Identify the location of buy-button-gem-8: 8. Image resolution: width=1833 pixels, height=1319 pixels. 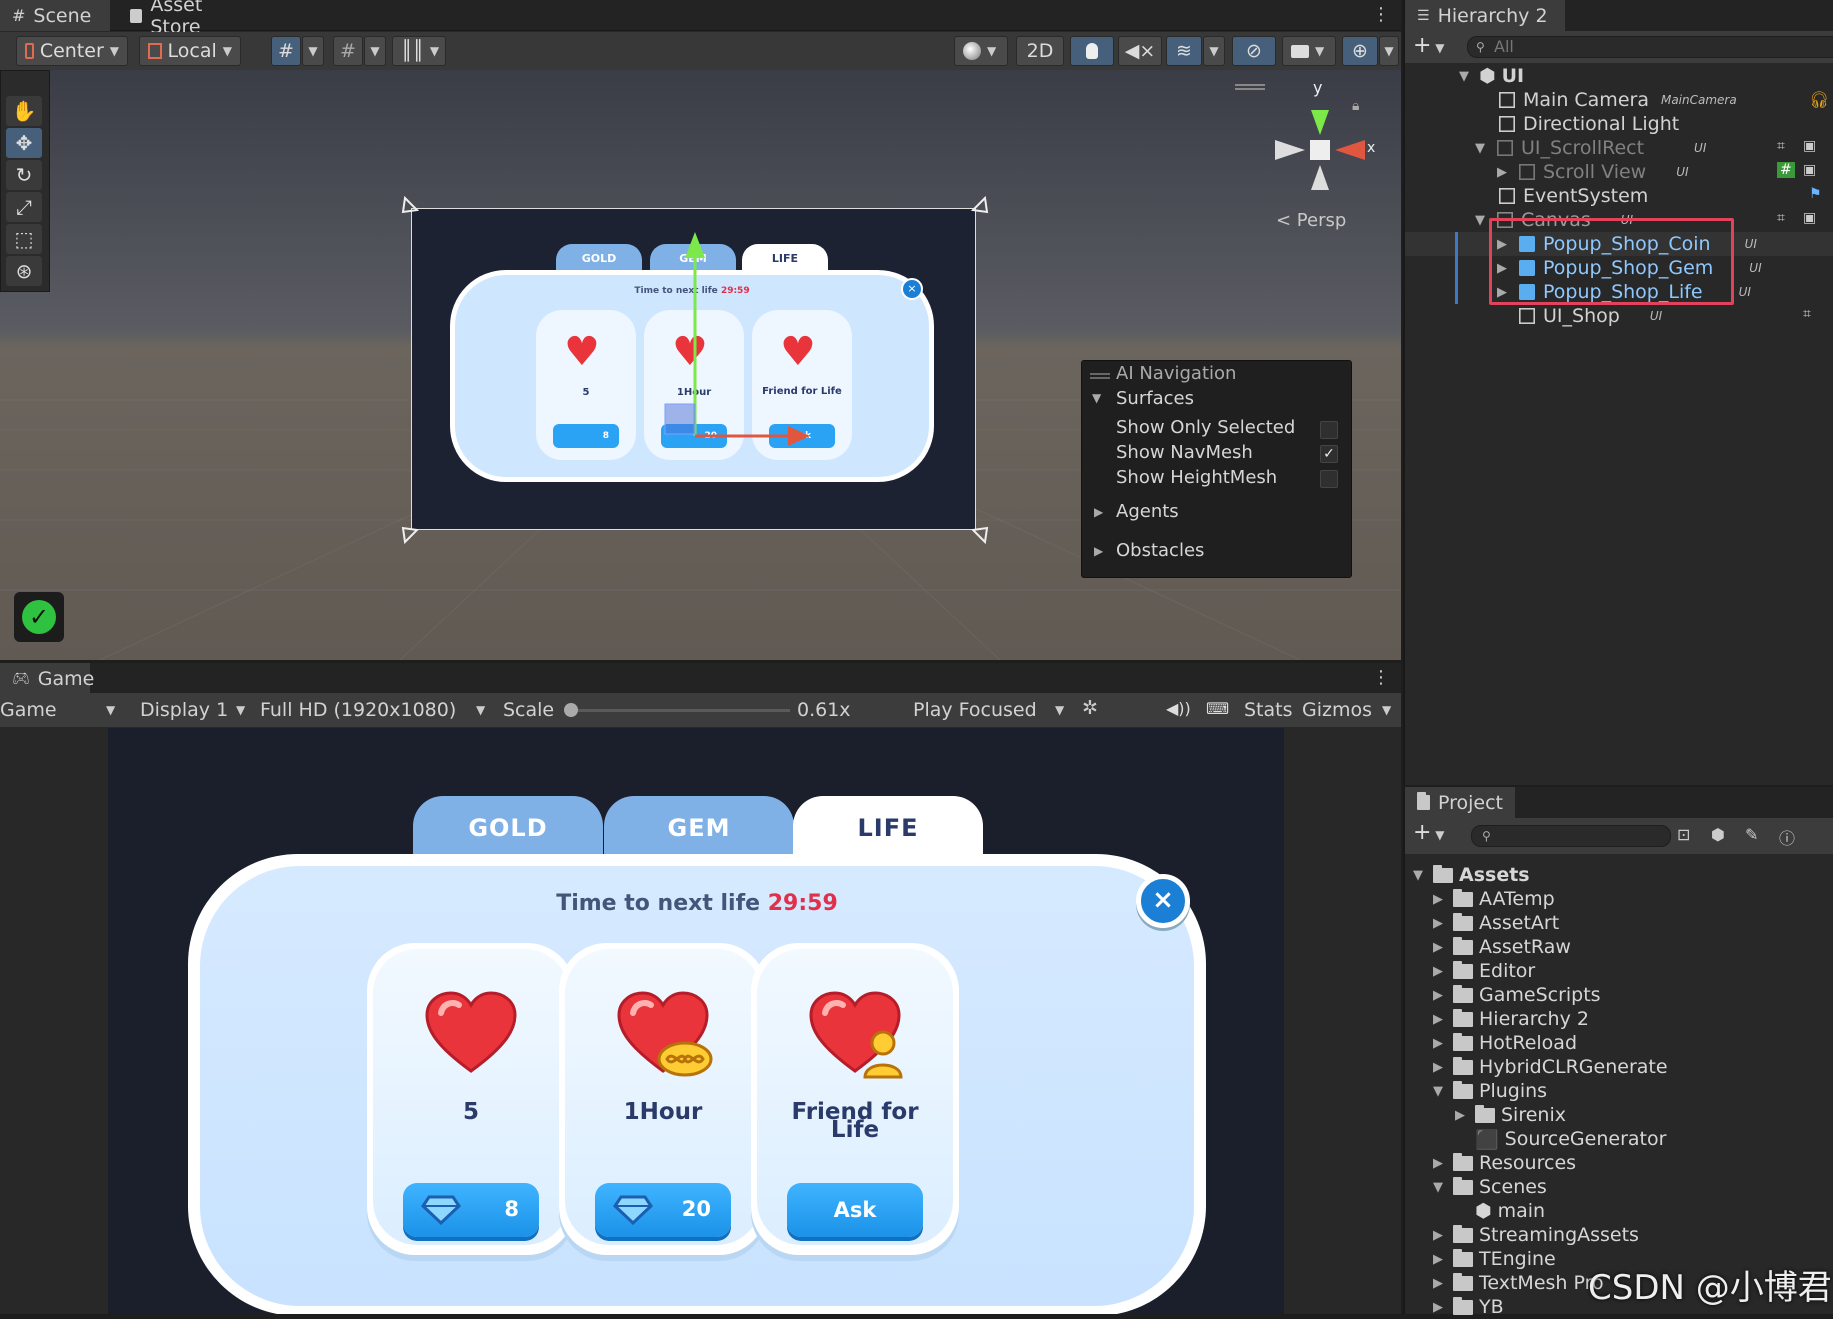
(471, 1210).